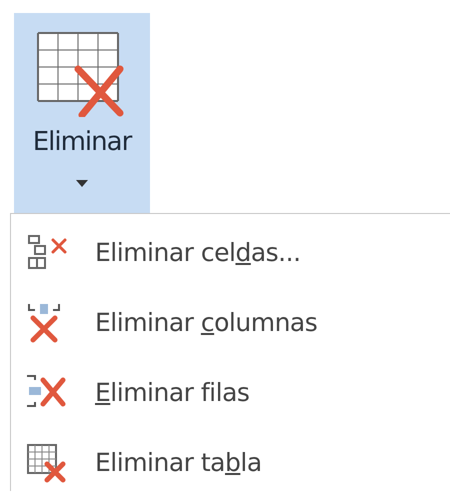 This screenshot has width=450, height=493. Describe the element at coordinates (230, 393) in the screenshot. I see `menu-item: Eliminar filas` at that location.